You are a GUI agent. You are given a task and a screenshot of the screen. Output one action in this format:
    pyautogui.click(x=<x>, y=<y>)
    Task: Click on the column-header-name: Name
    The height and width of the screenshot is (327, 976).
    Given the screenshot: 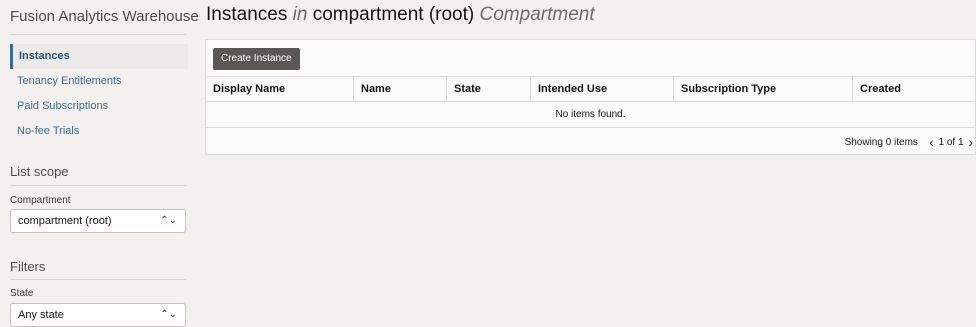 What is the action you would take?
    pyautogui.click(x=399, y=89)
    